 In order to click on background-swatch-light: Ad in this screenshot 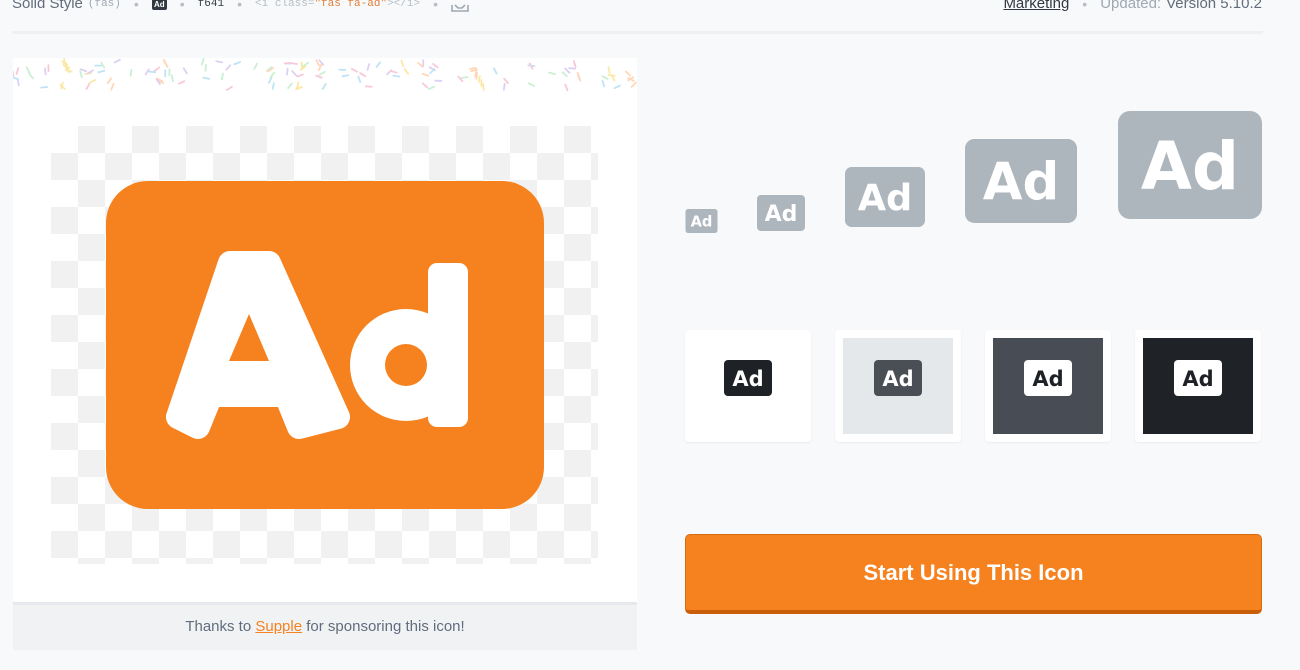, I will do `click(898, 386)`.